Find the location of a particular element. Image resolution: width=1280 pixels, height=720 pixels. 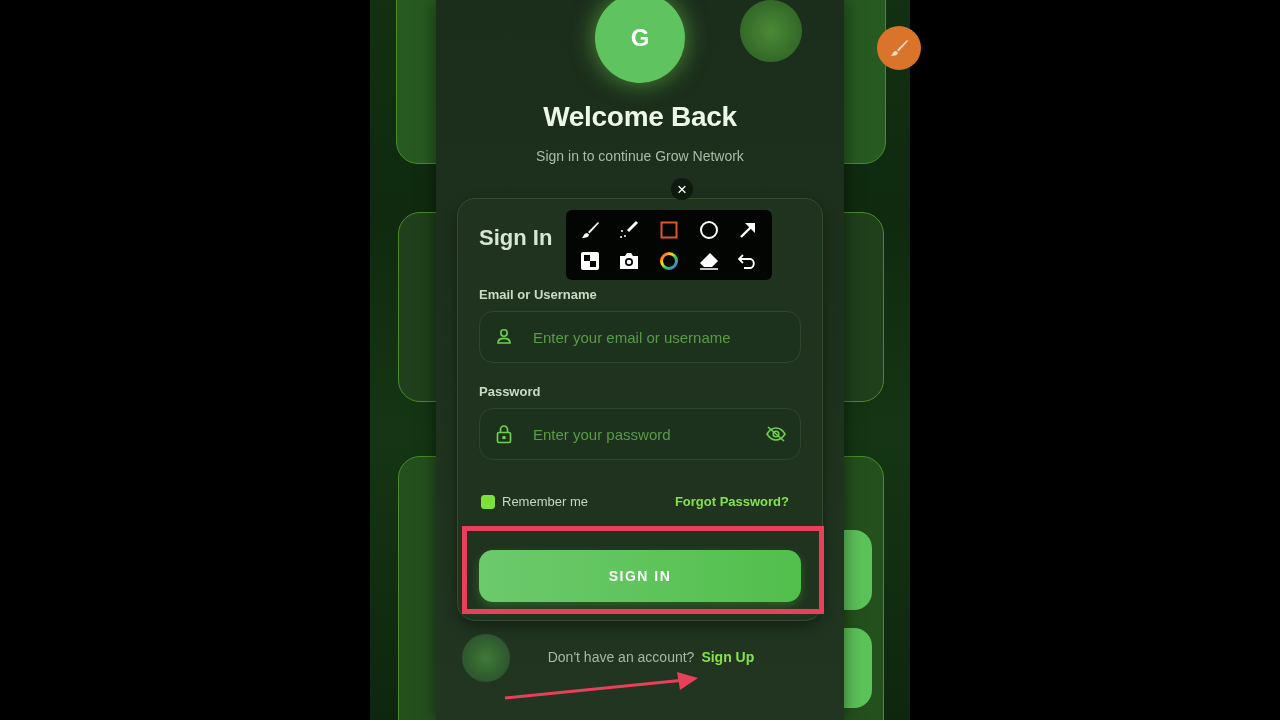

logo: G is located at coordinates (640, 41).